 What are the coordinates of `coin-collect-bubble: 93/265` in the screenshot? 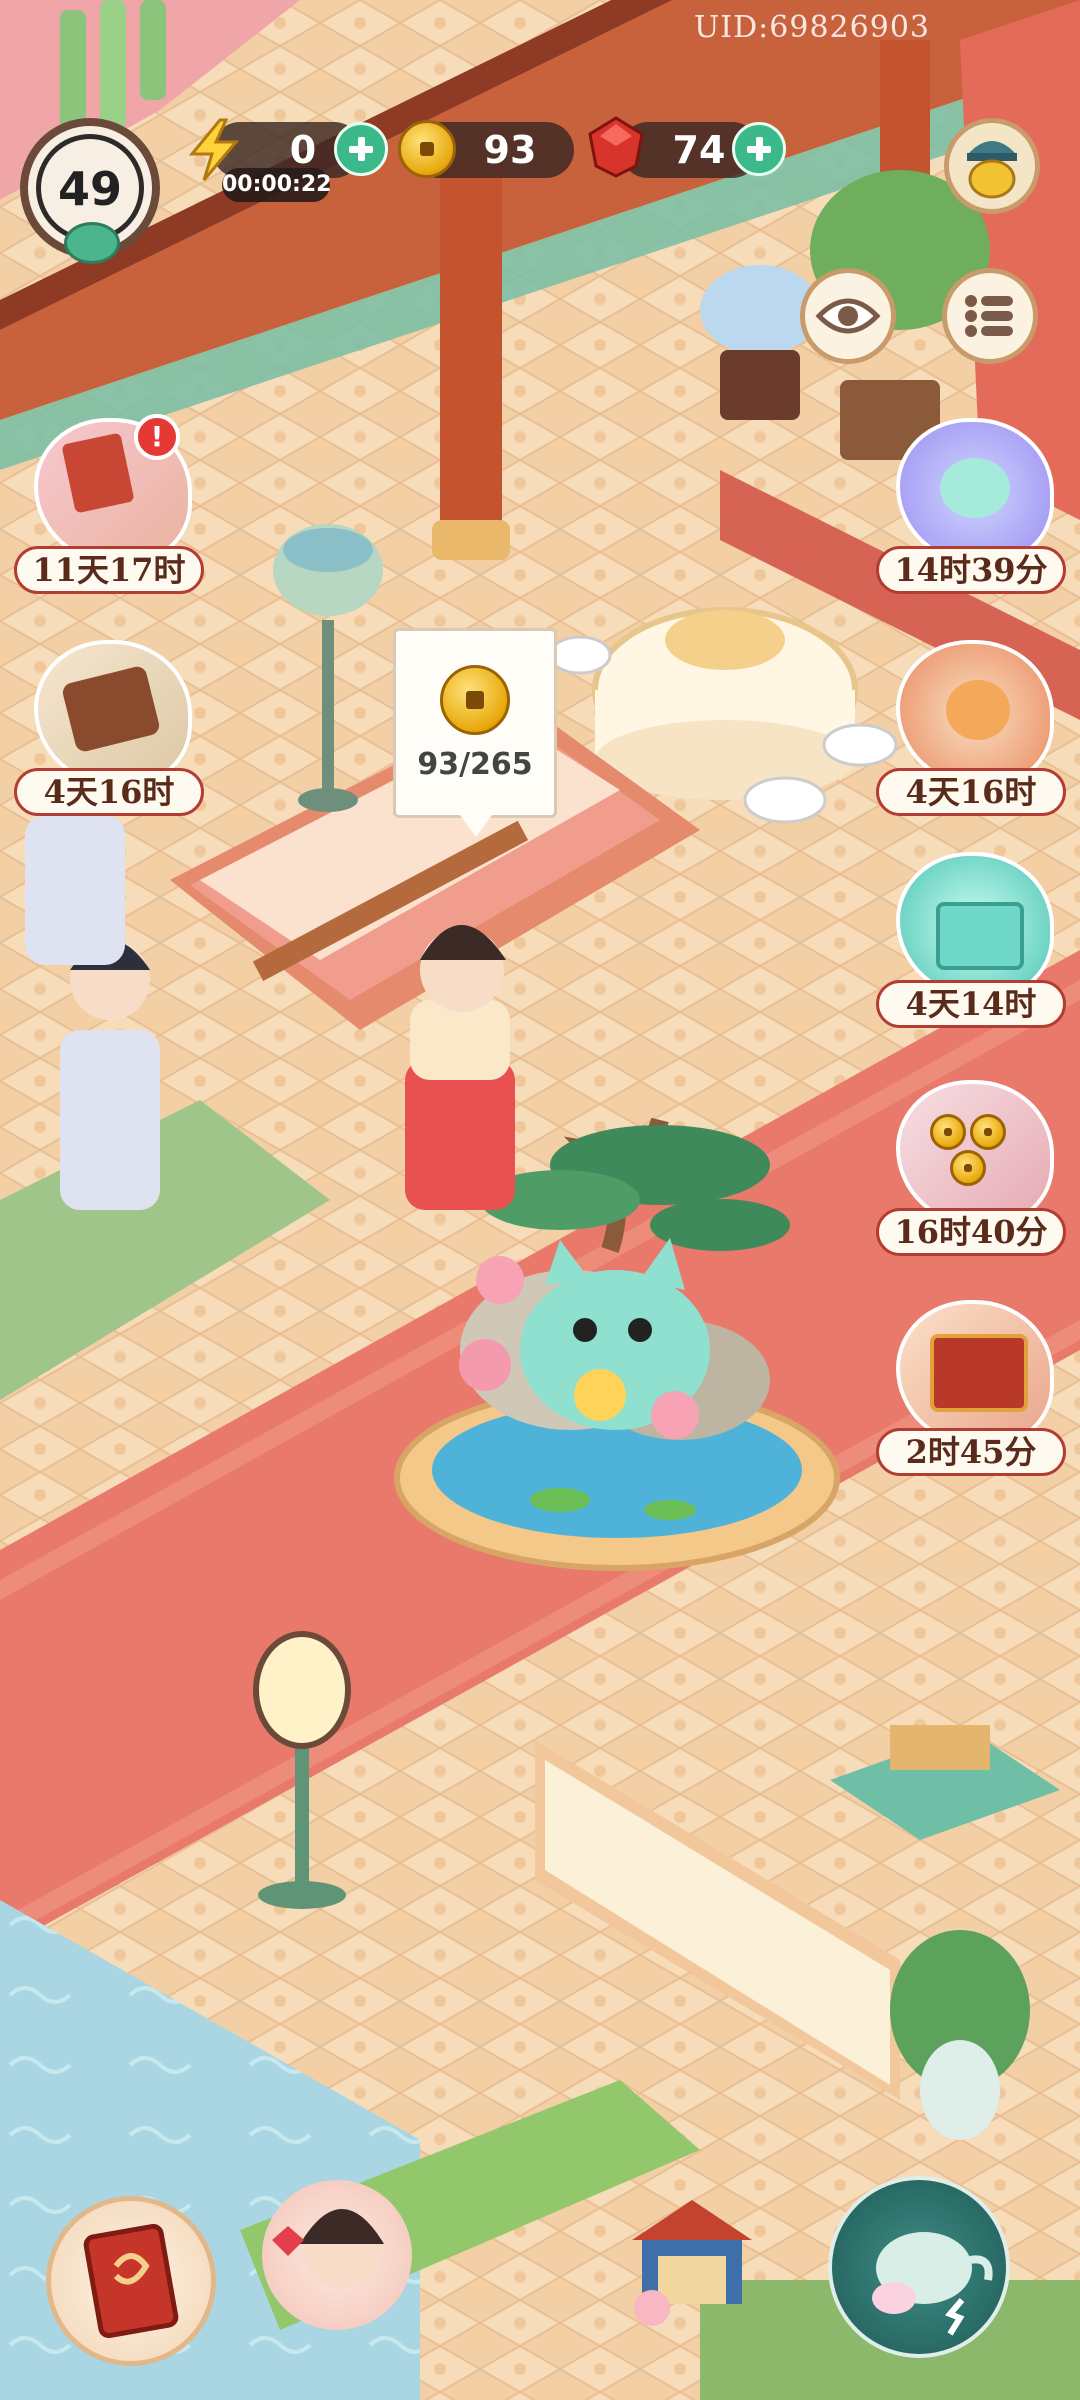 It's located at (475, 732).